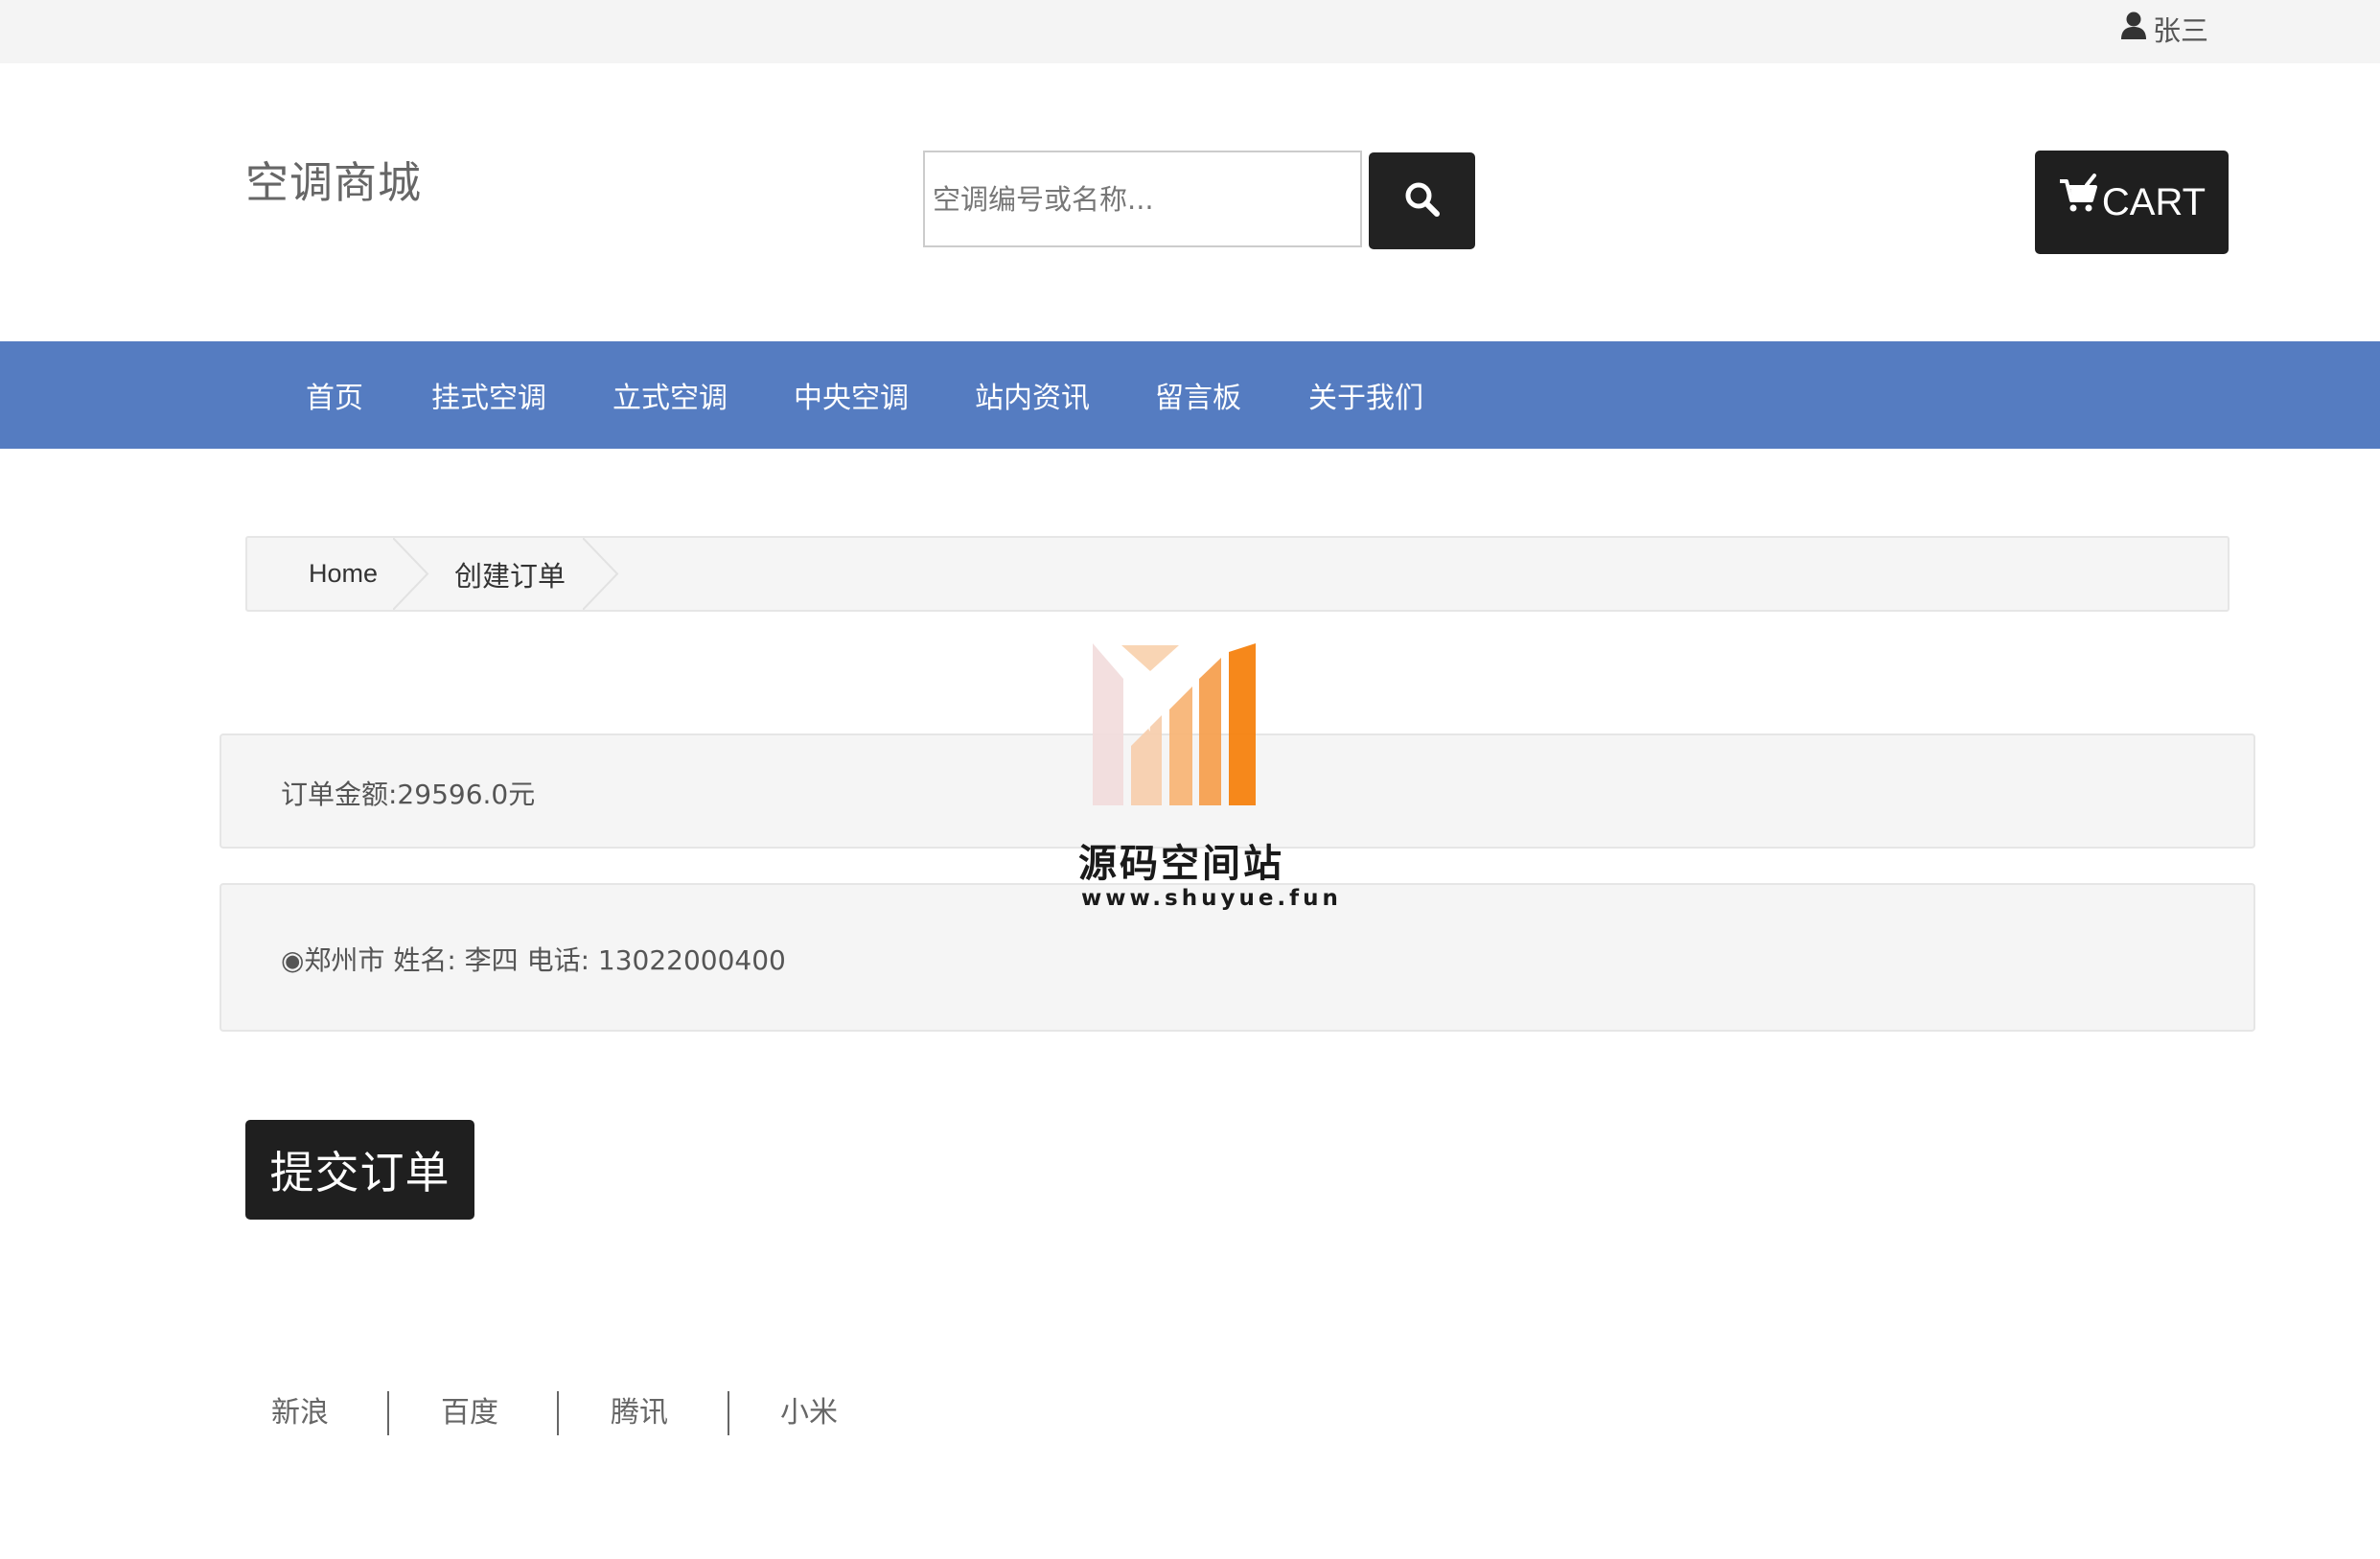 The image size is (2380, 1559). Describe the element at coordinates (1190, 32) in the screenshot. I see `top-bar: 张三` at that location.